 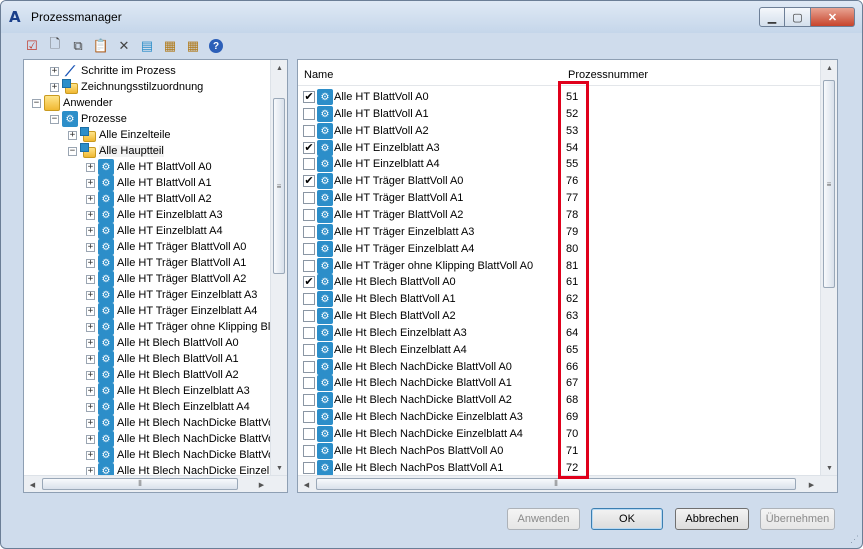 What do you see at coordinates (101, 46) in the screenshot?
I see `paste-icon: 📋` at bounding box center [101, 46].